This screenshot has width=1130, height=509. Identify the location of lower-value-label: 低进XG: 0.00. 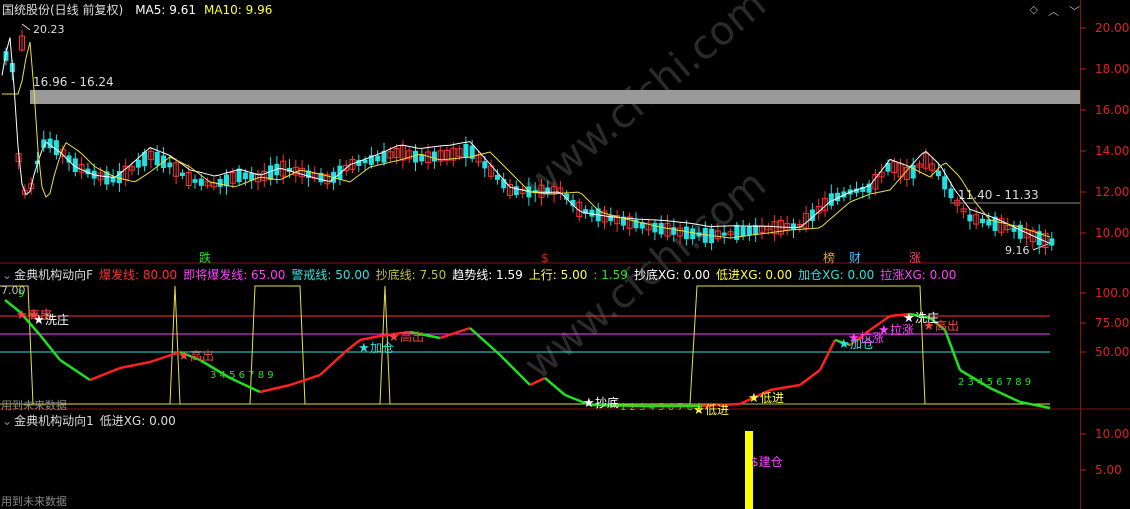
(137, 421).